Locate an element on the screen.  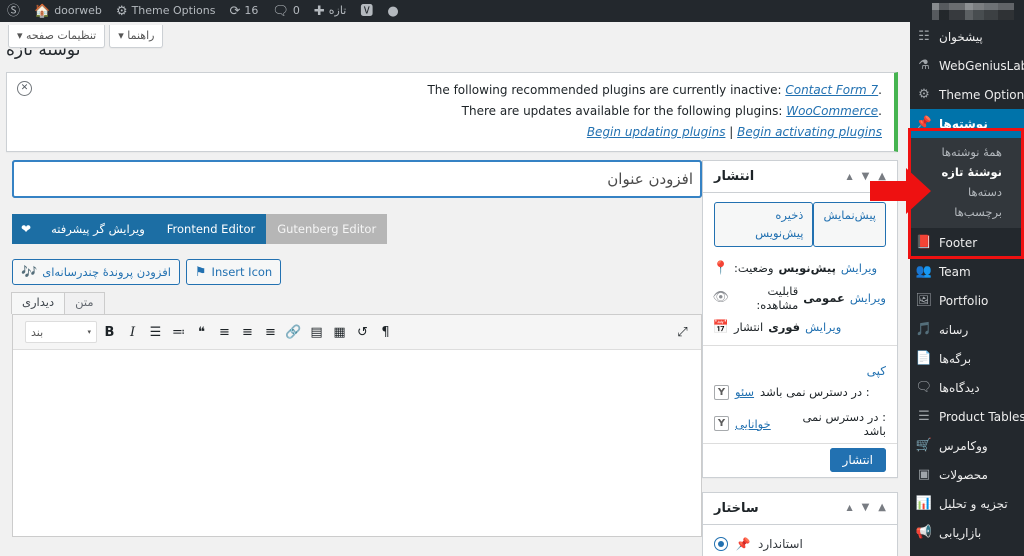
calendar-icon: 📅 is located at coordinates (720, 327).